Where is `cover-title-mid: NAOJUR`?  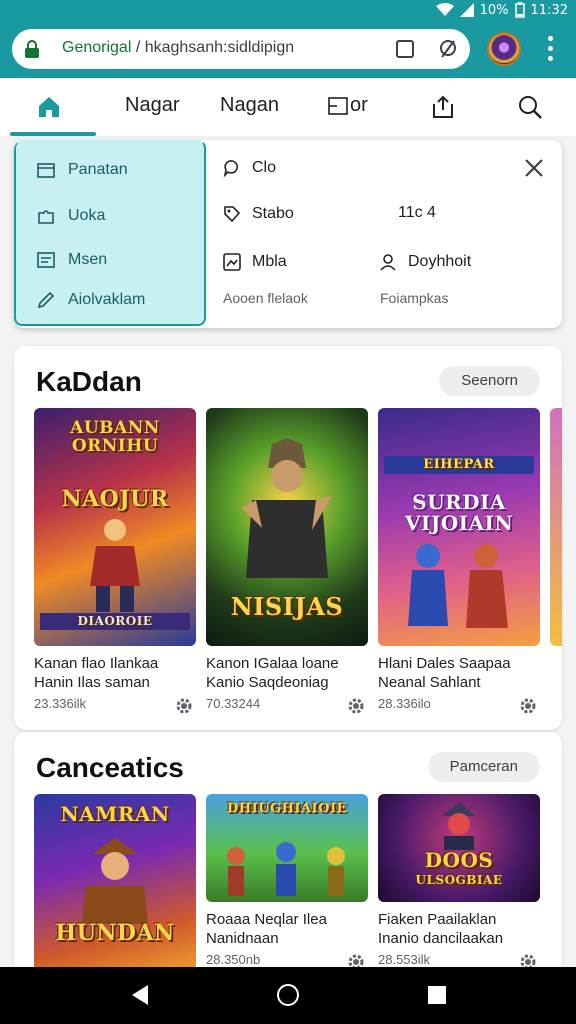 cover-title-mid: NAOJUR is located at coordinates (115, 499).